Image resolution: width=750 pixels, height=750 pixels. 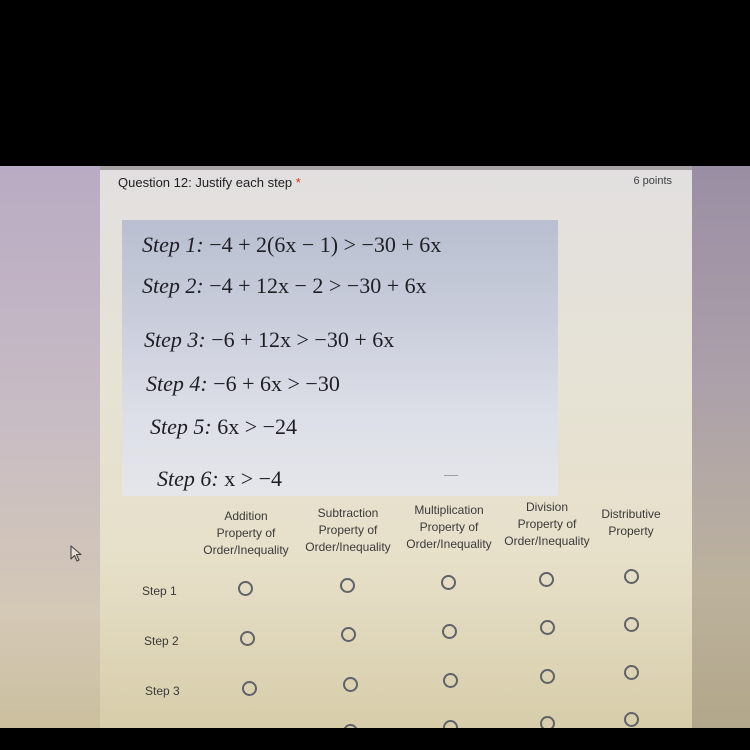 I want to click on step-label: Step 2:, so click(x=173, y=285).